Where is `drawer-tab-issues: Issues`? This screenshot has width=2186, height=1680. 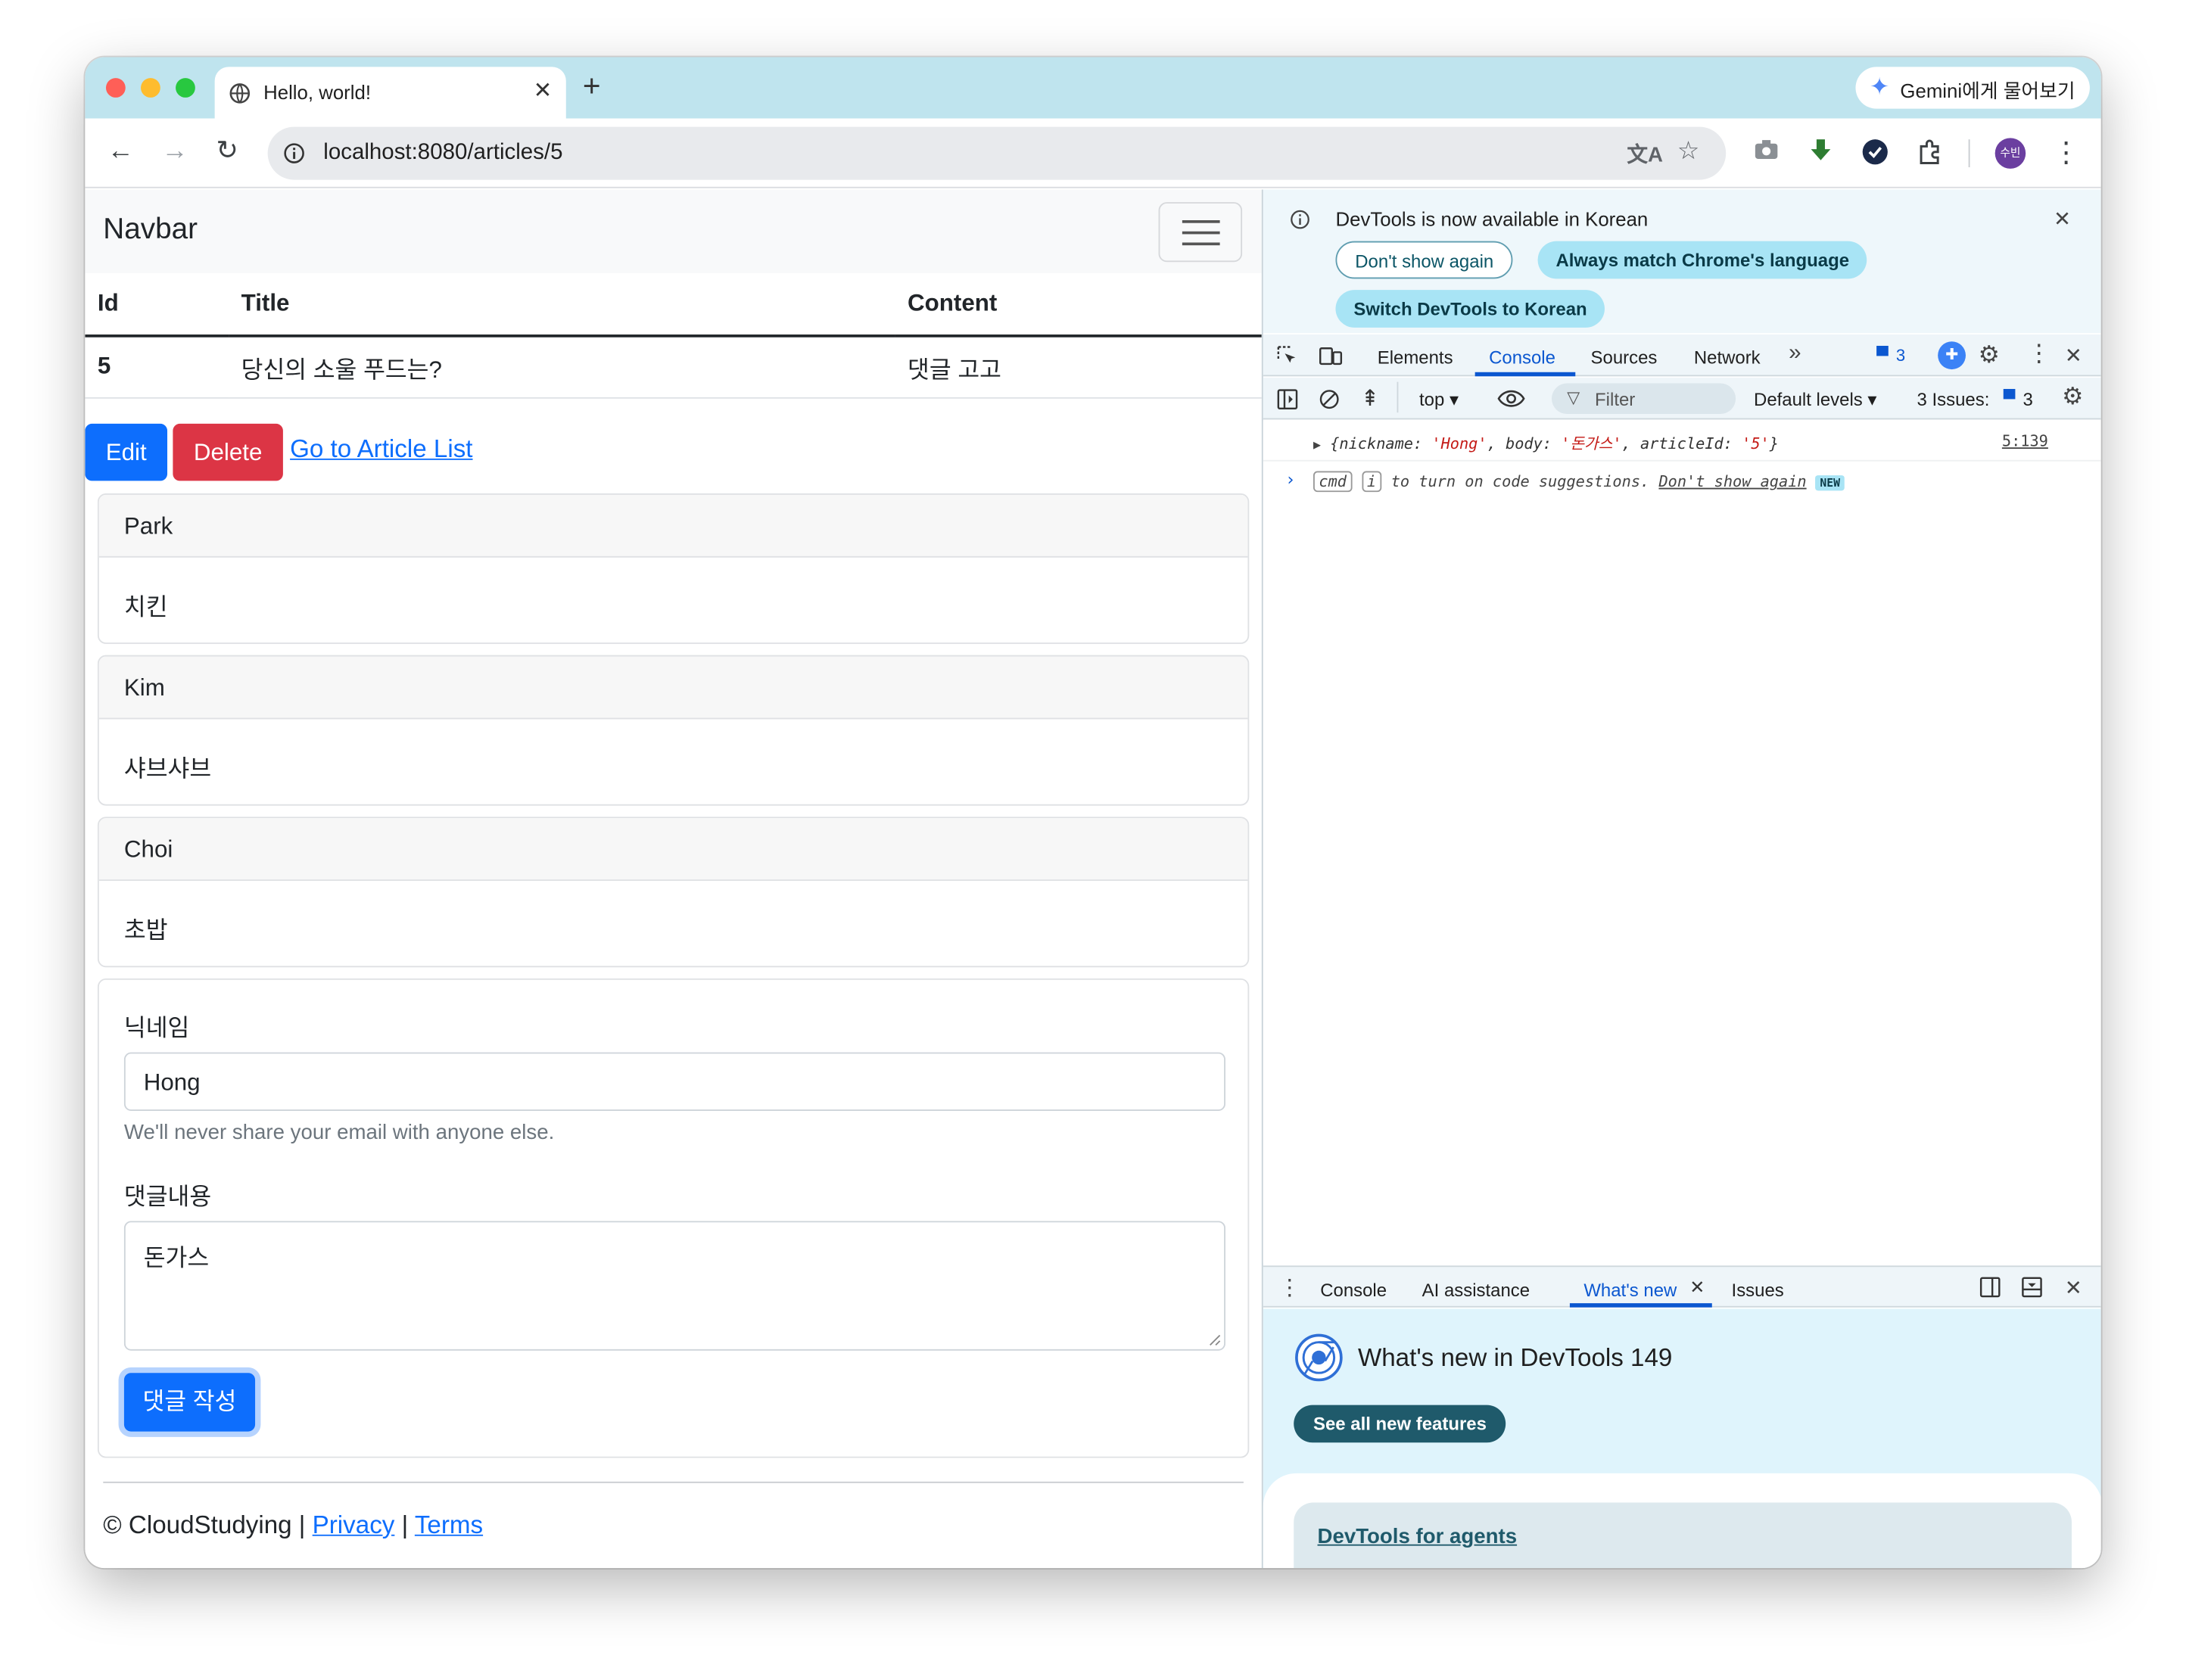
drawer-tab-issues: Issues is located at coordinates (1758, 1290).